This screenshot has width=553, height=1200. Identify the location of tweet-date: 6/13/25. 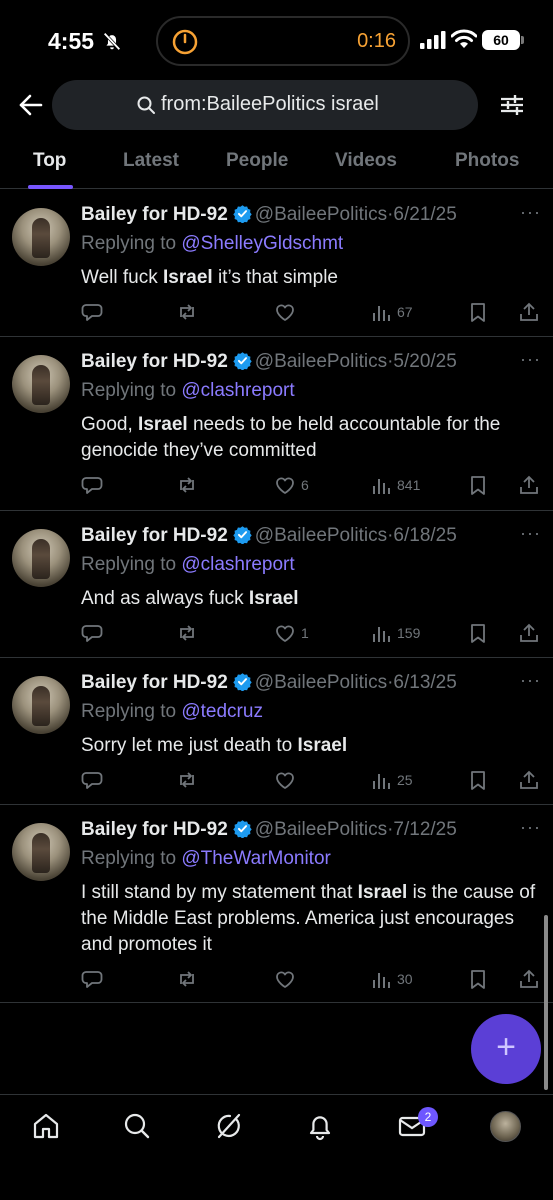
(424, 682).